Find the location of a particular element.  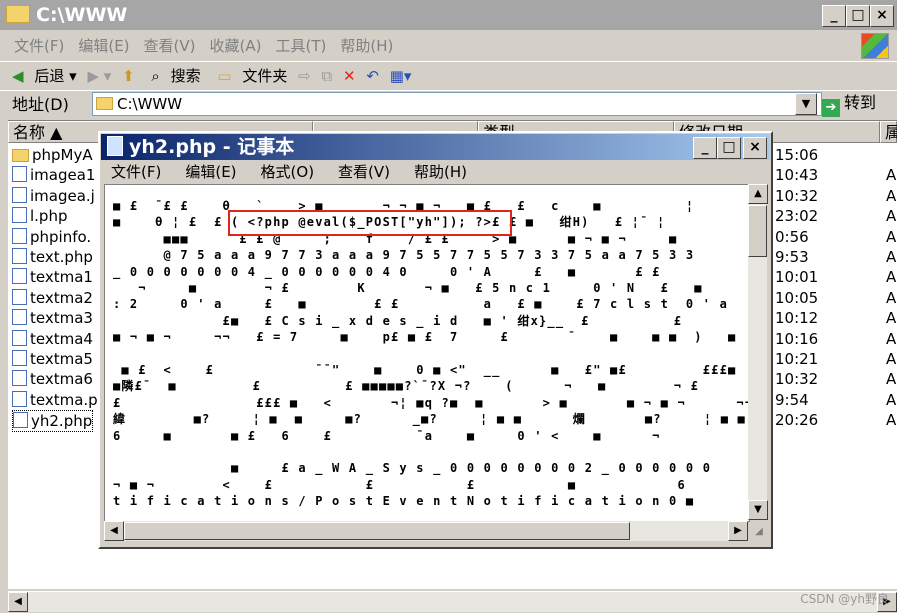

explorer-horizontal-scrollbar: ◀ ▶ is located at coordinates (452, 601).